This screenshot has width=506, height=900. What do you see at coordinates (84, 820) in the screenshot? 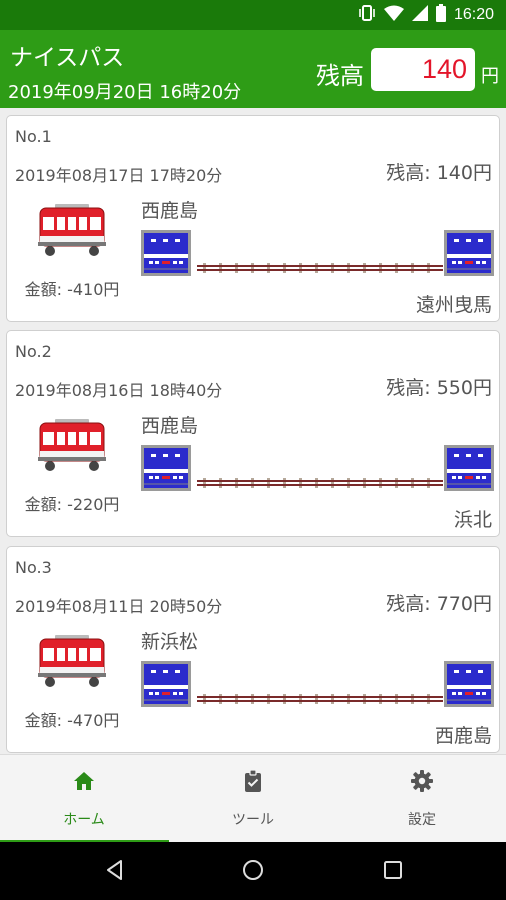
I see `nav-home-label: ホーム` at bounding box center [84, 820].